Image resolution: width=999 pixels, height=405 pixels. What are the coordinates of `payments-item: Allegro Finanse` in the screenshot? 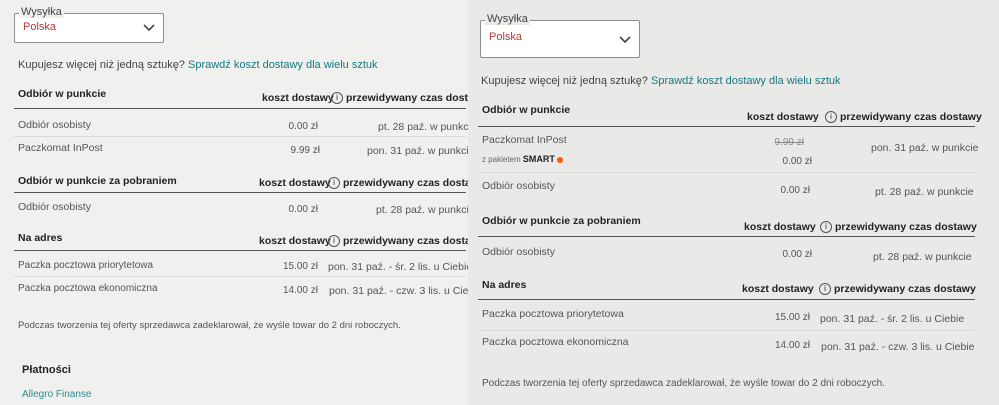 It's located at (56, 394).